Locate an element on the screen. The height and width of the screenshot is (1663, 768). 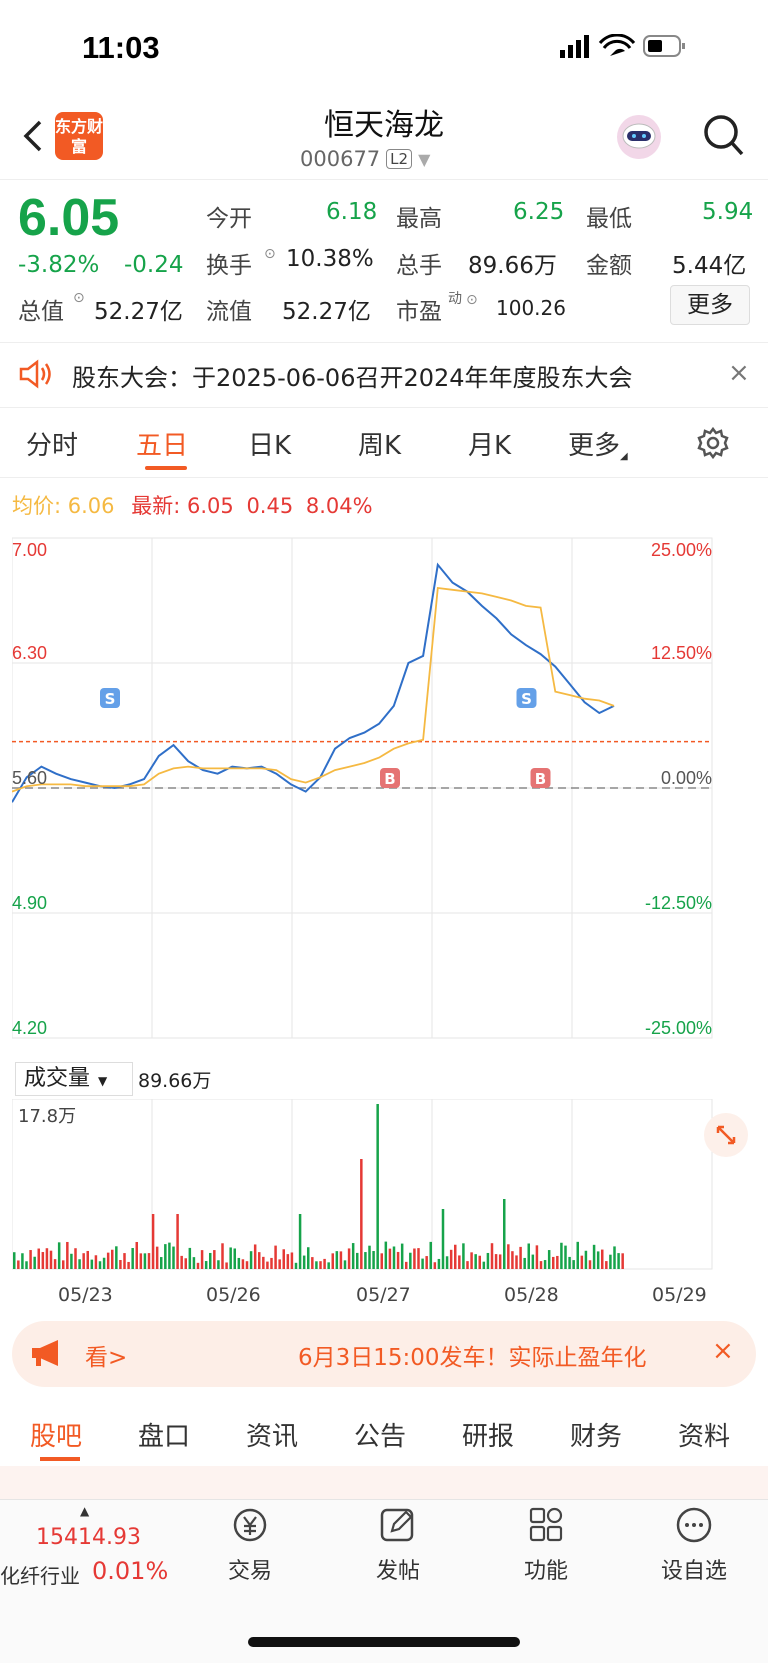
home-indicator is located at coordinates (384, 1642).